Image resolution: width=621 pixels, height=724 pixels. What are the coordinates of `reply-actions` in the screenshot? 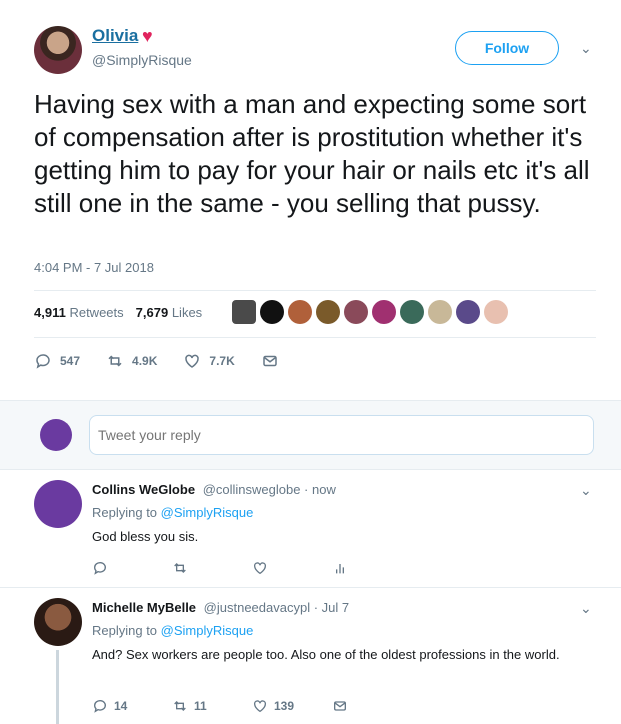 It's located at (252, 568).